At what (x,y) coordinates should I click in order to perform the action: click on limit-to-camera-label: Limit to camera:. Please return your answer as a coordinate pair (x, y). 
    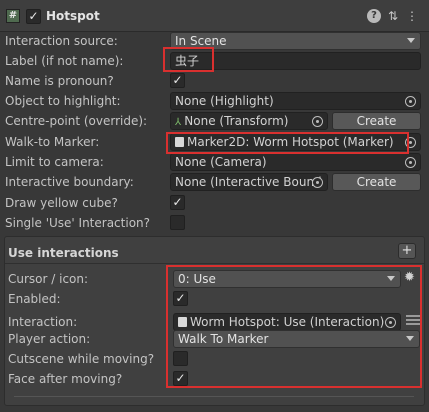
    Looking at the image, I should click on (54, 162).